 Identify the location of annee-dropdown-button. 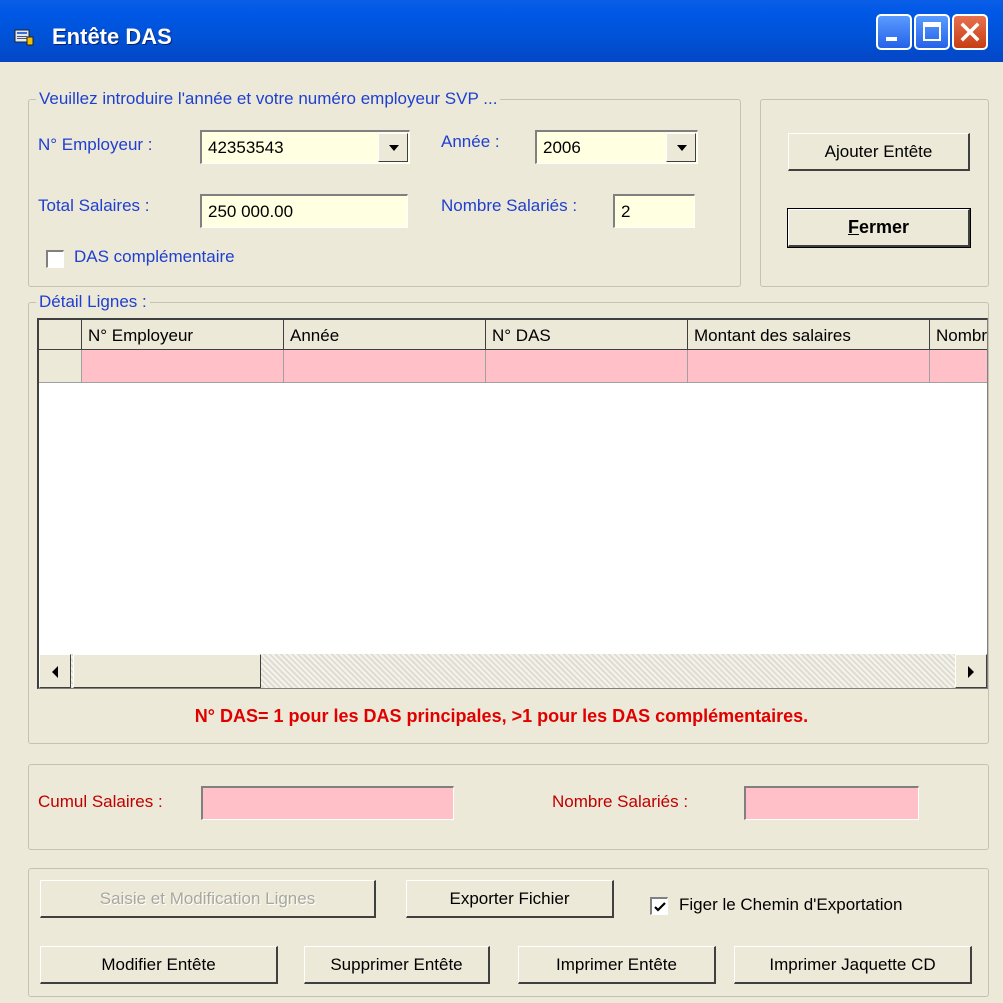
(681, 147).